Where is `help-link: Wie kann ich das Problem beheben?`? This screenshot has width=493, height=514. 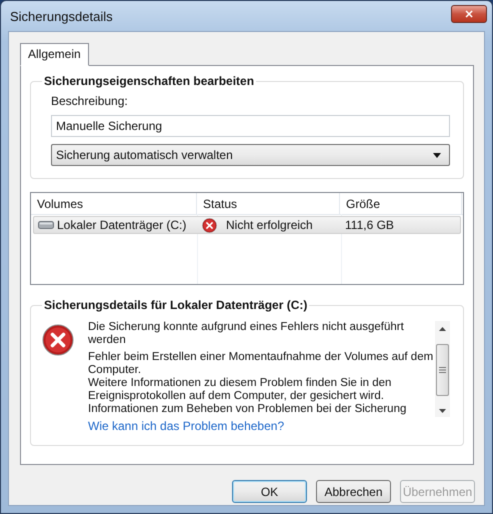
help-link: Wie kann ich das Problem beheben? is located at coordinates (186, 426).